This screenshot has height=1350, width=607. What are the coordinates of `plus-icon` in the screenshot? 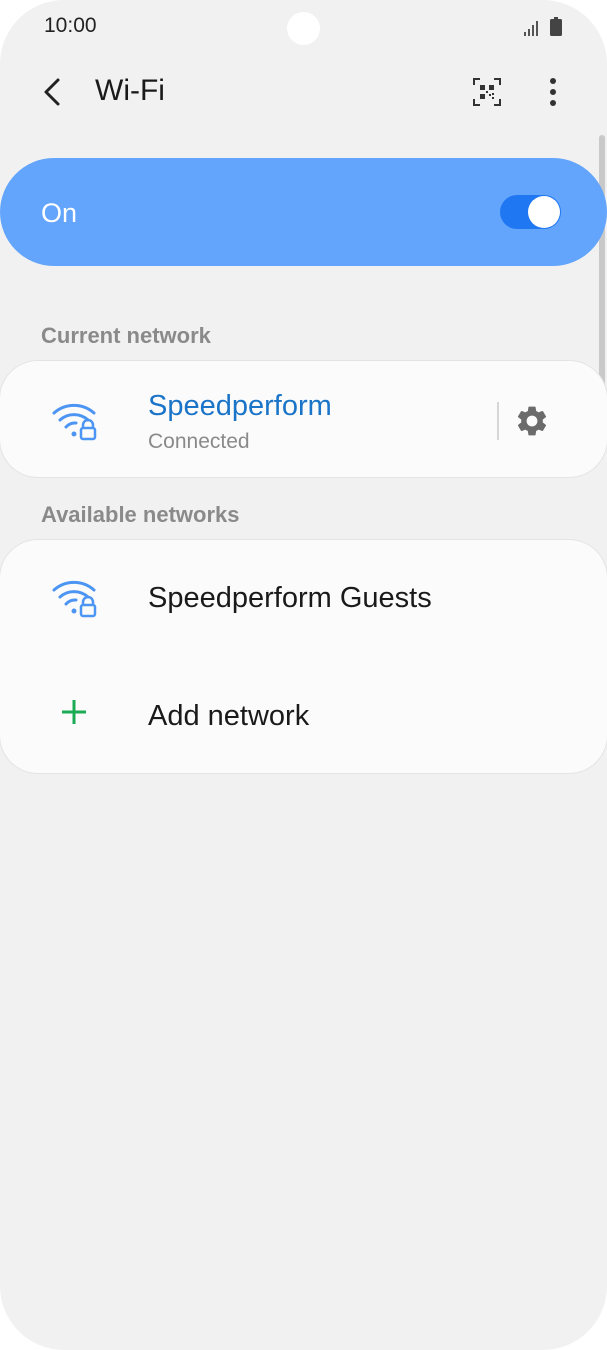 It's located at (74, 712).